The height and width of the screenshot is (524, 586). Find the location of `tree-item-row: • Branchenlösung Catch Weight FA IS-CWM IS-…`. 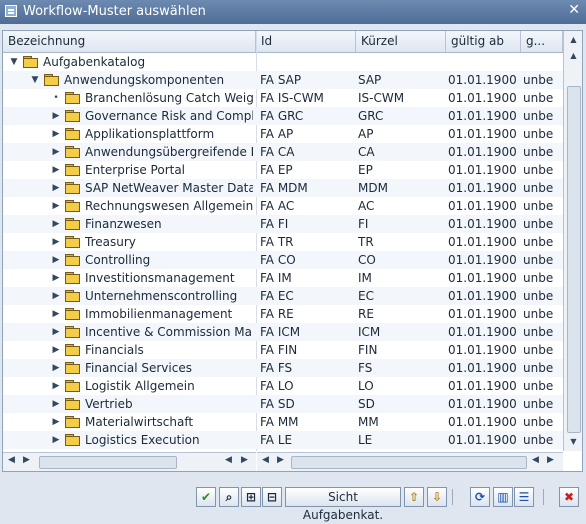

tree-item-row: • Branchenlösung Catch Weight FA IS-CWM IS-… is located at coordinates (283, 98).